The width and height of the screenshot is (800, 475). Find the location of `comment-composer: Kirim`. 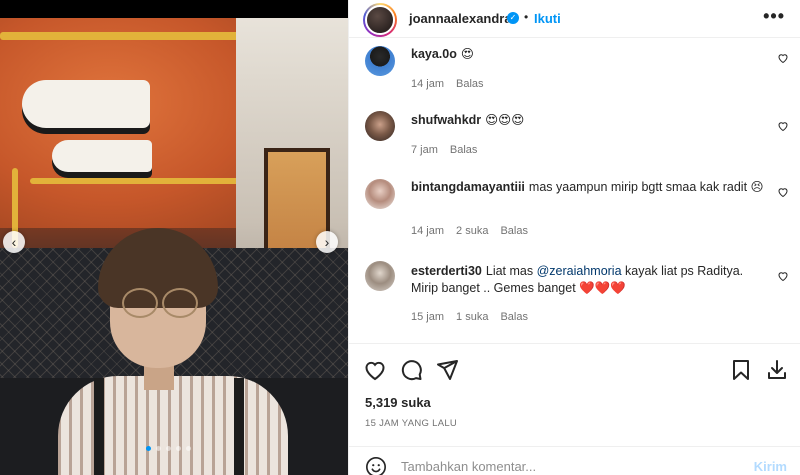

comment-composer: Kirim is located at coordinates (574, 460).